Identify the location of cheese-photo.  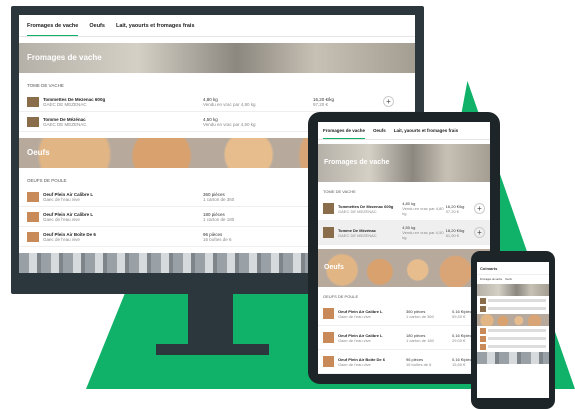
(513, 290).